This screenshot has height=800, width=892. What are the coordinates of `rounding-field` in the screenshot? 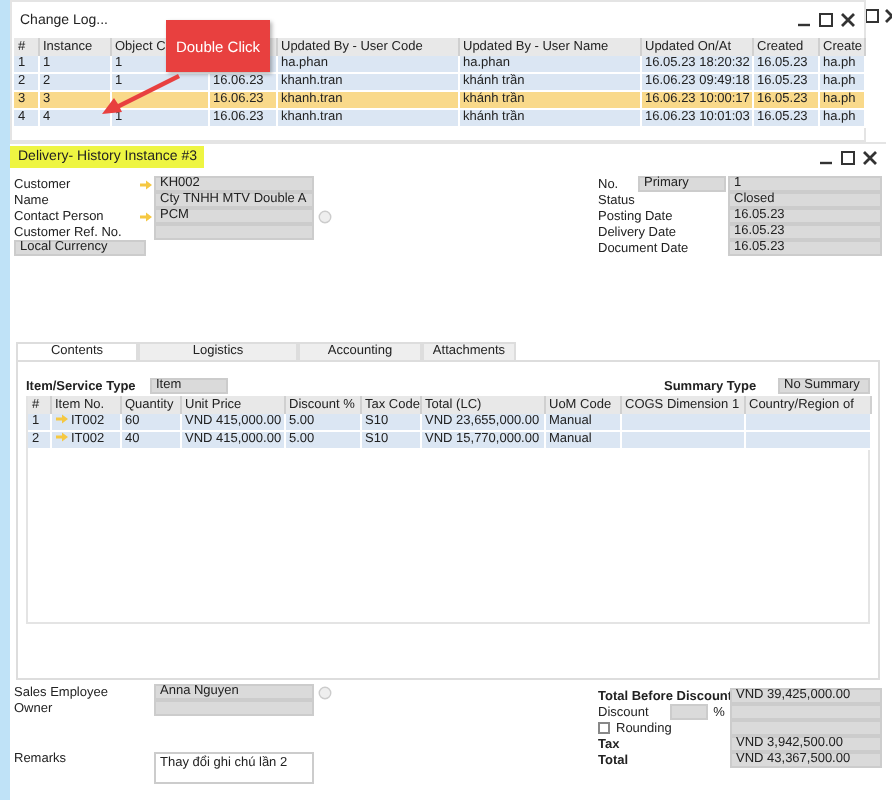 It's located at (806, 728).